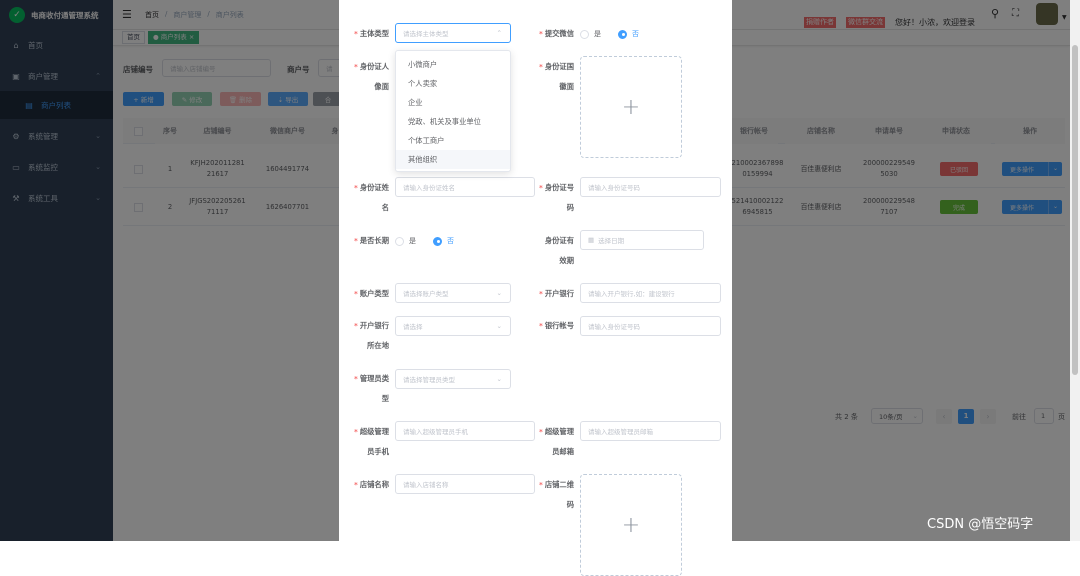 The width and height of the screenshot is (1080, 576). I want to click on long-term-label: * 是否长期, so click(371, 240).